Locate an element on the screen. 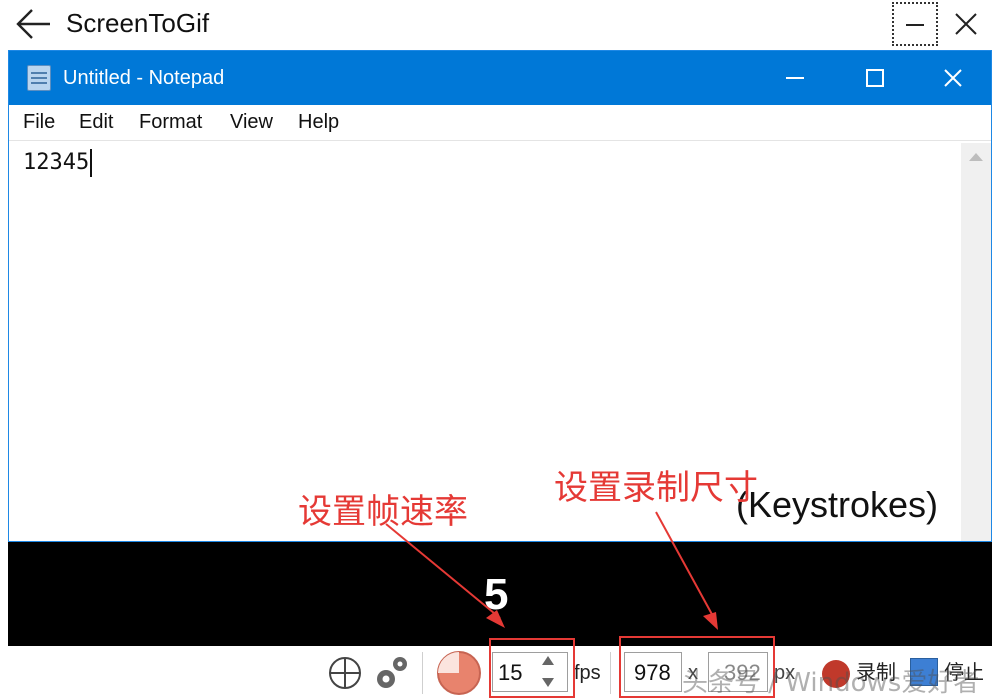 This screenshot has width=1000, height=700. vertical-scrollbar is located at coordinates (976, 342).